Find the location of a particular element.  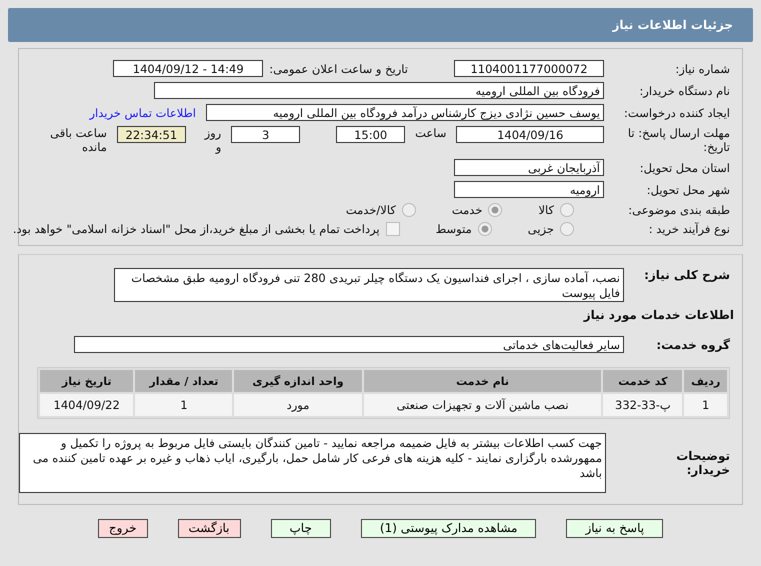

buyer-notes-field: جهت کسب اطلاعات بیشتر به فایل ضمیمه مراجعه نمایید - تامین کنندگان بایستی فایل مربوط به پروژه را تکمیل و ممهورشده بارگزاری نمایند - کلیه هزینه های فرعی کار شامل حمل، بارگیری، ایاب ذهاب و غیره بر عهده تامین کننده می باشد is located at coordinates (312, 463).